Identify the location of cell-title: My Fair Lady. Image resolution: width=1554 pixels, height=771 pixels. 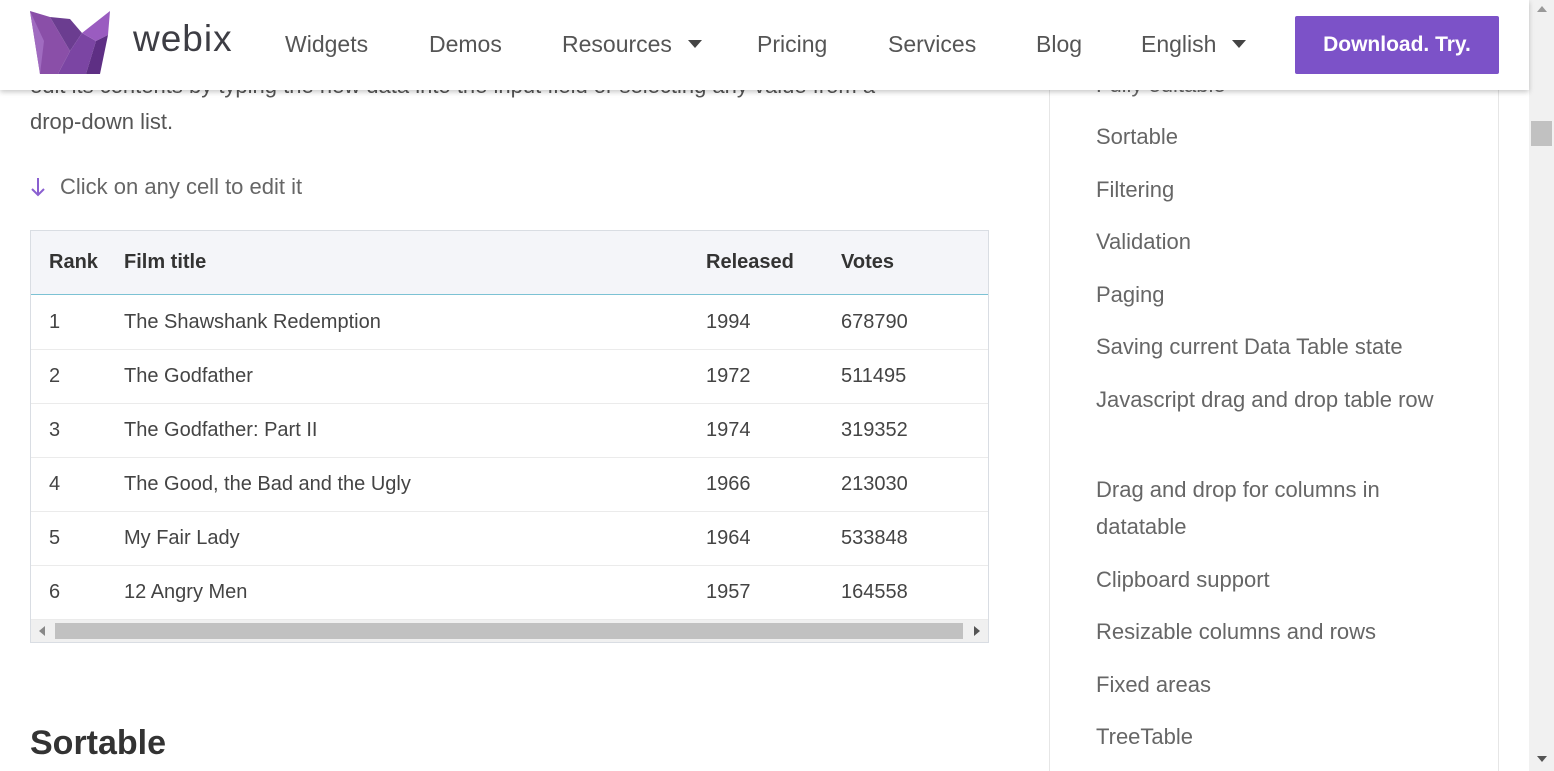
(182, 538).